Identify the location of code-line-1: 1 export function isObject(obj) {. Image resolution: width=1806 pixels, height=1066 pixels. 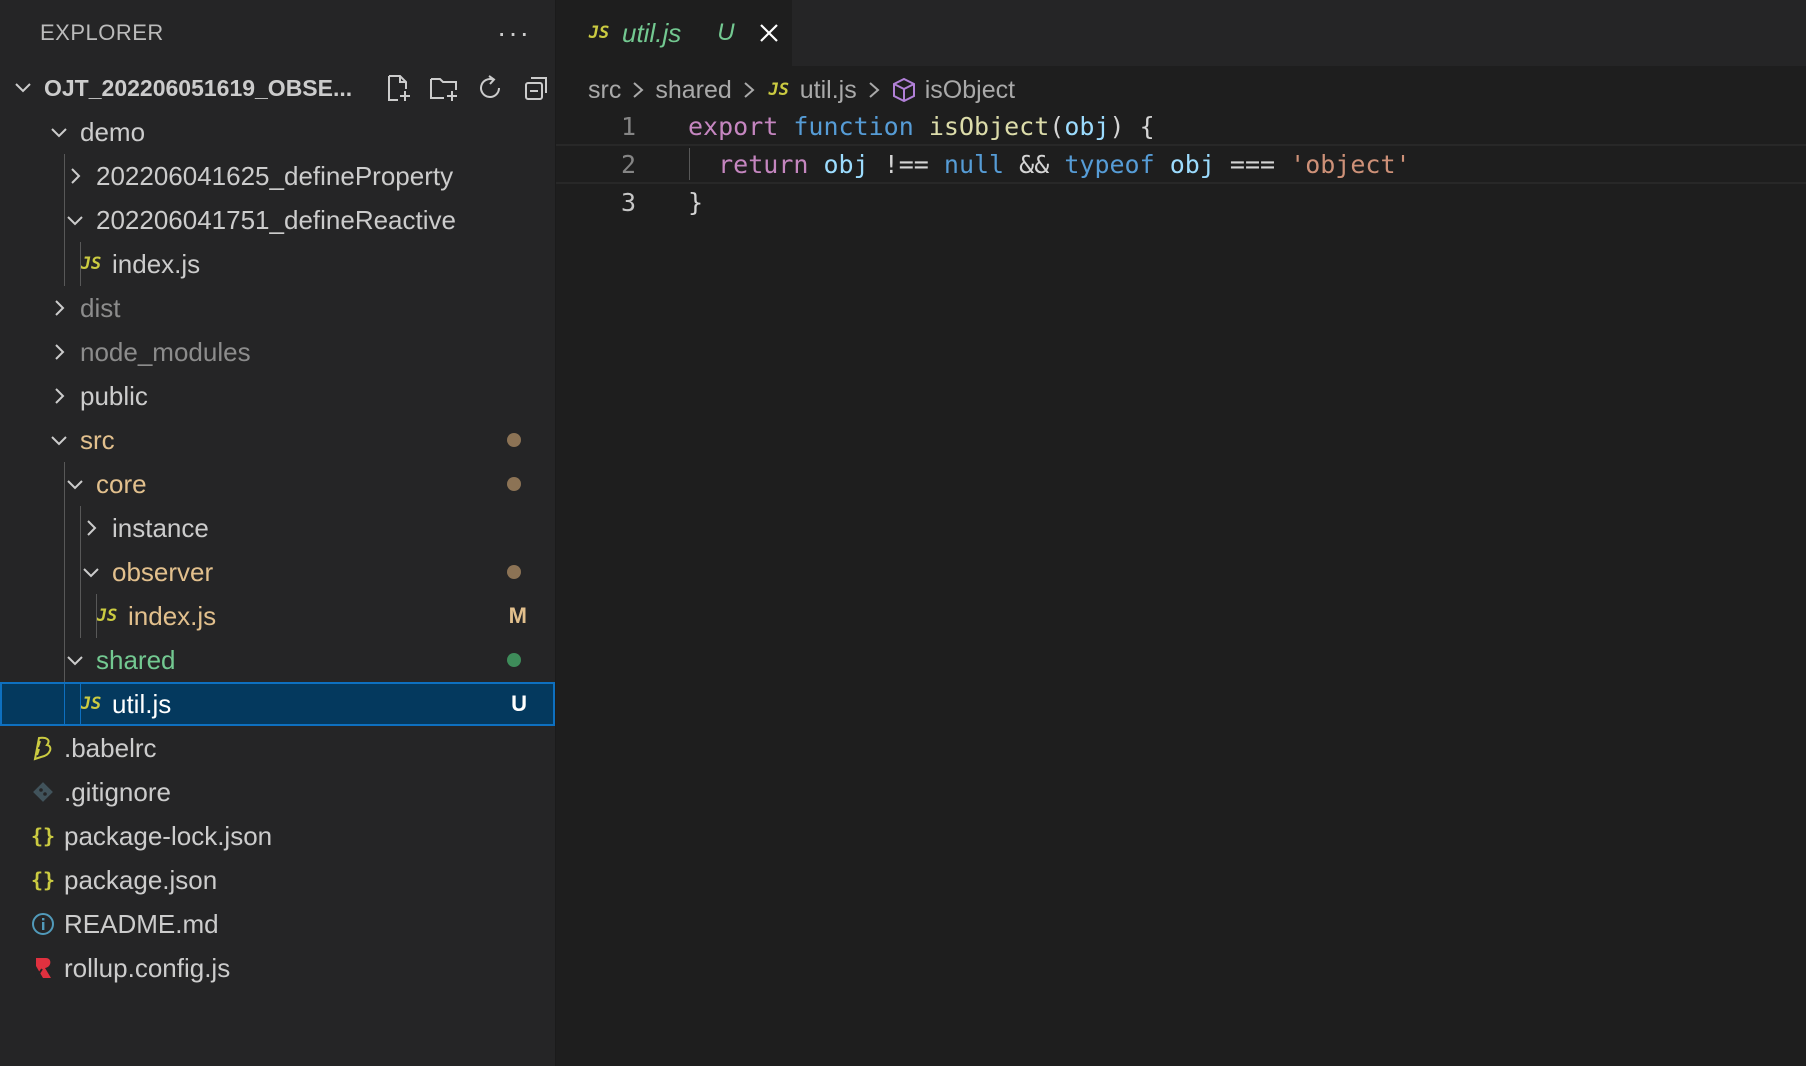
(1181, 126).